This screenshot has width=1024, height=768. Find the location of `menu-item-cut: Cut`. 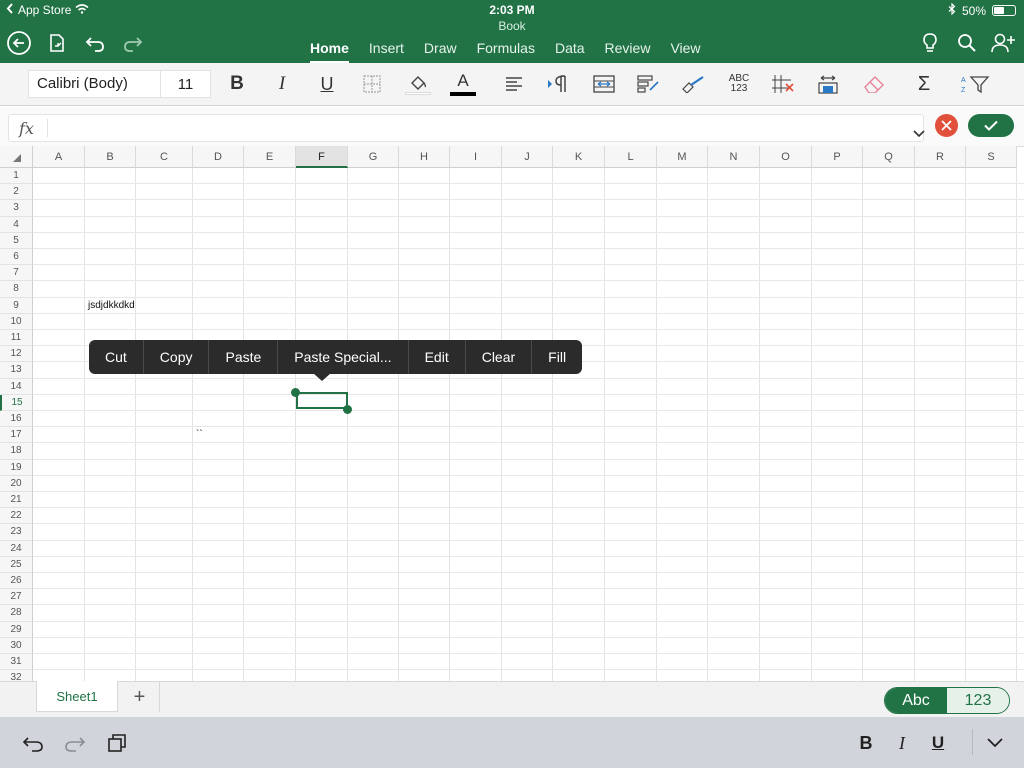

menu-item-cut: Cut is located at coordinates (116, 357).